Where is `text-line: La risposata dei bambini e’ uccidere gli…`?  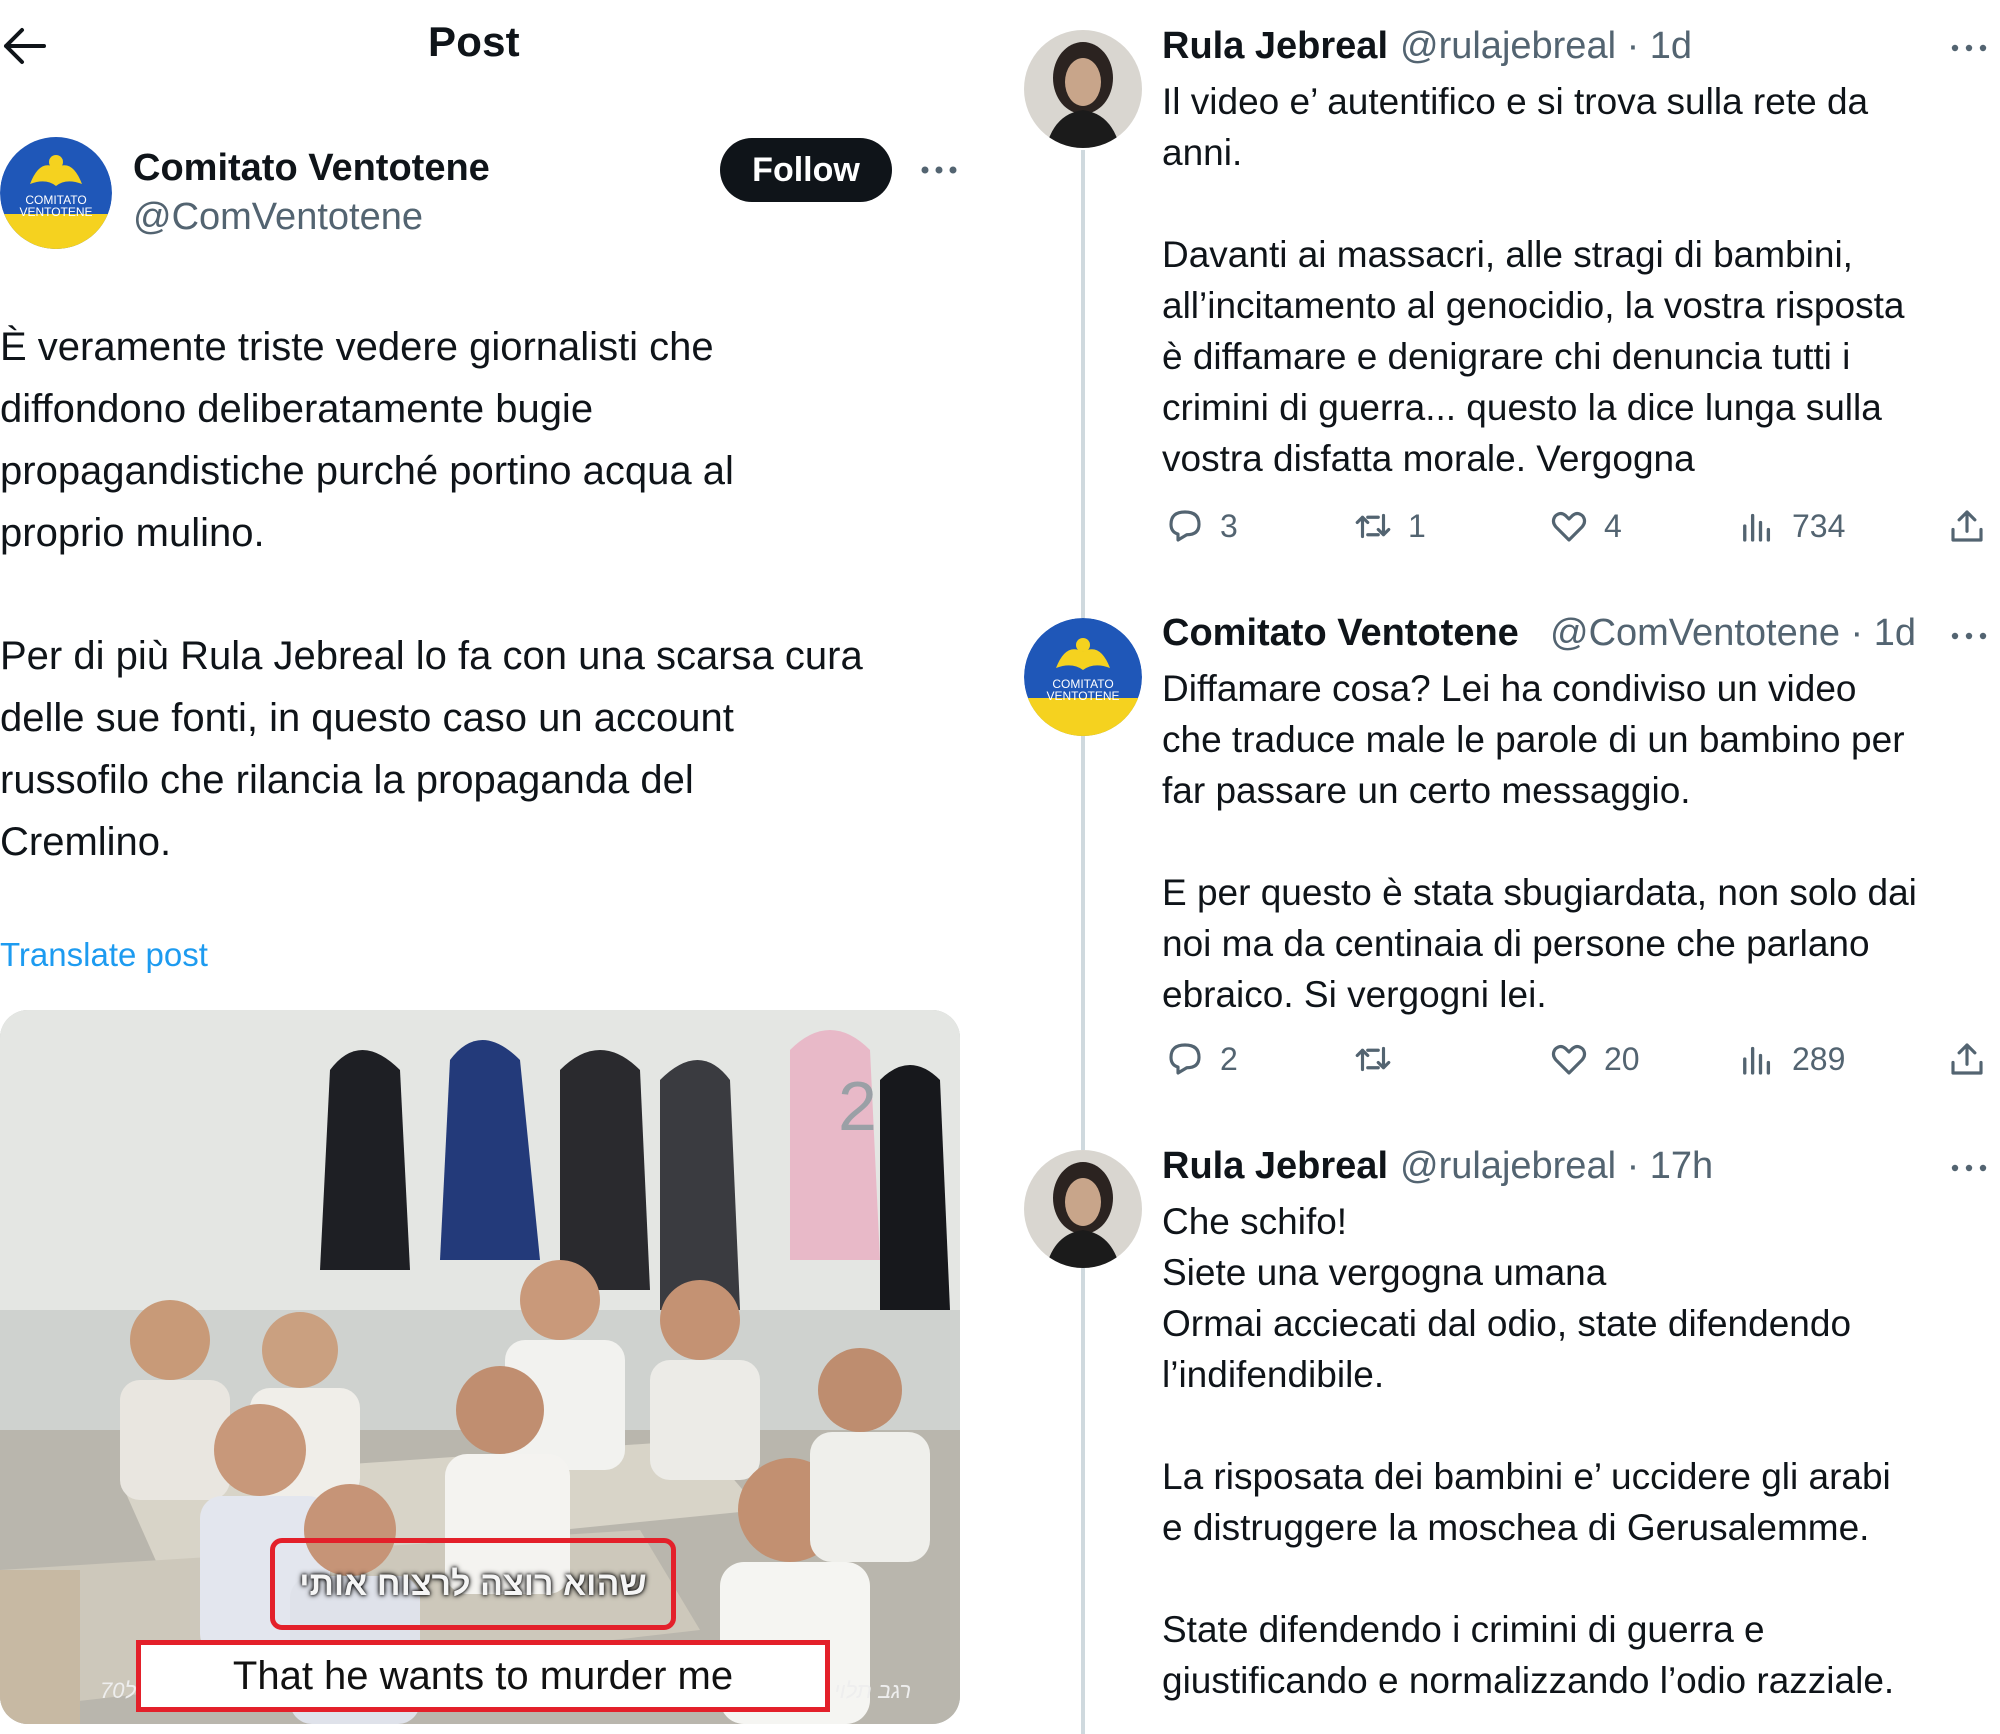
text-line: La risposata dei bambini e’ uccidere gli… is located at coordinates (1526, 1476).